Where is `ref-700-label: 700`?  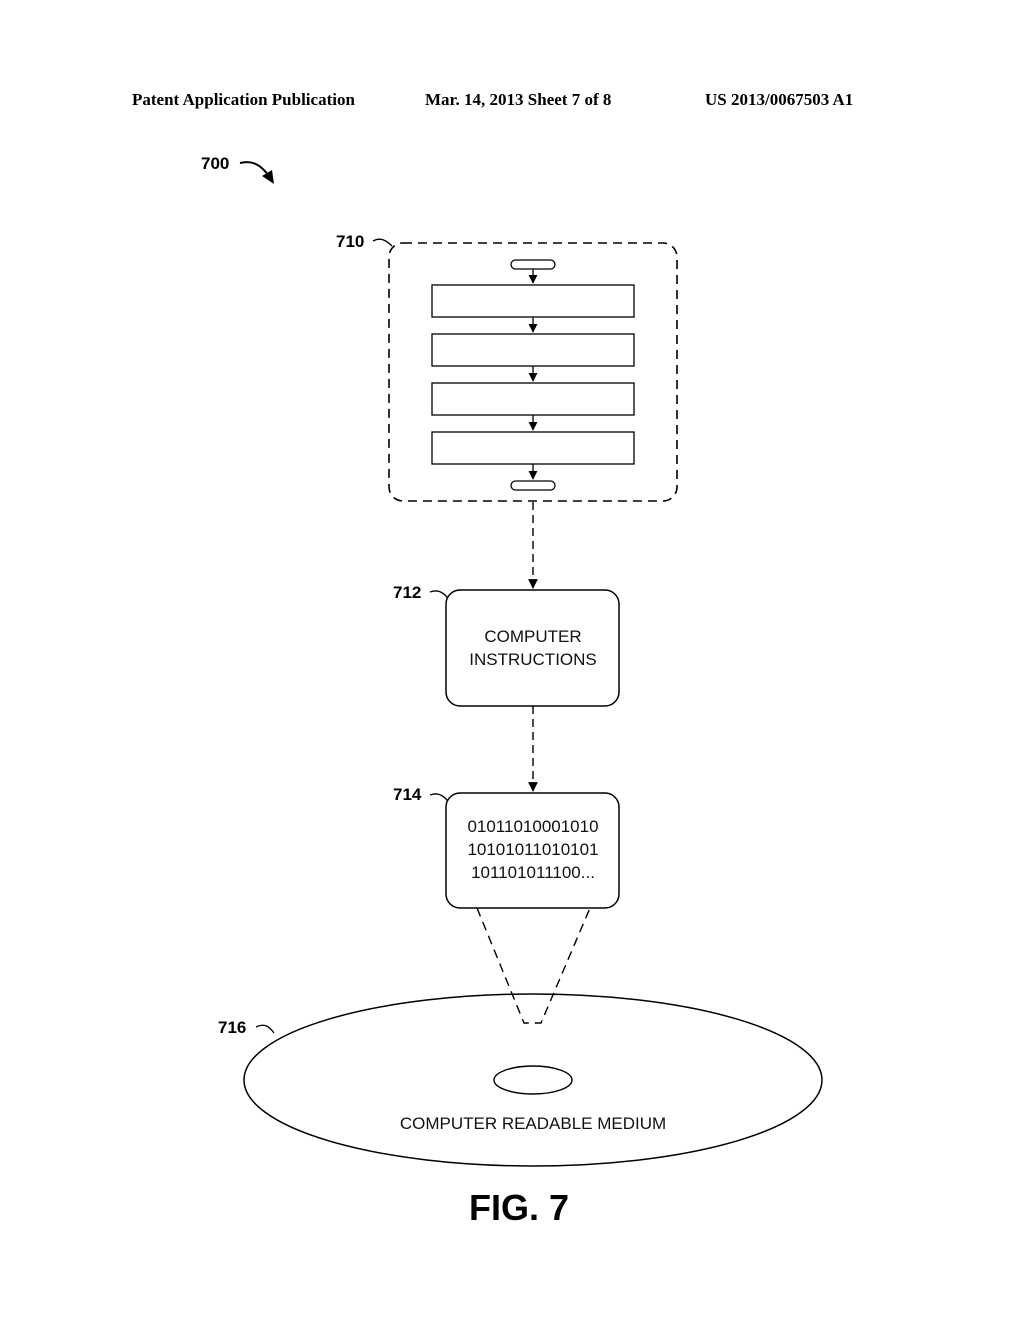 ref-700-label: 700 is located at coordinates (215, 163).